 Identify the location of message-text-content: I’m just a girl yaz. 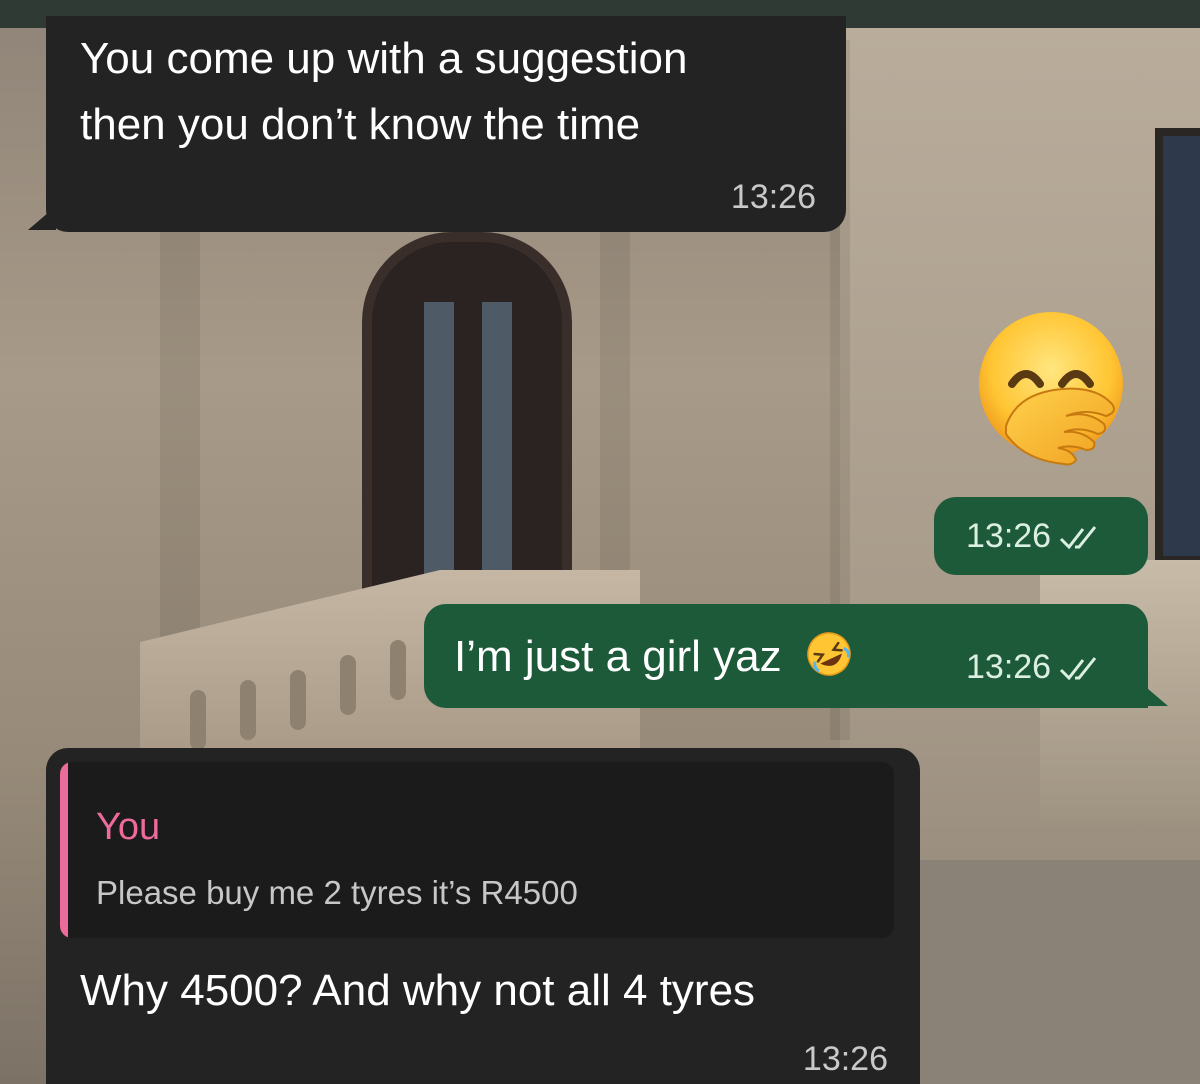
(618, 656).